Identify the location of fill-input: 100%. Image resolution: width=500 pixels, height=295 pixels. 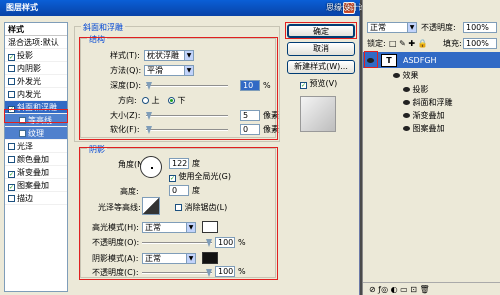
(480, 43).